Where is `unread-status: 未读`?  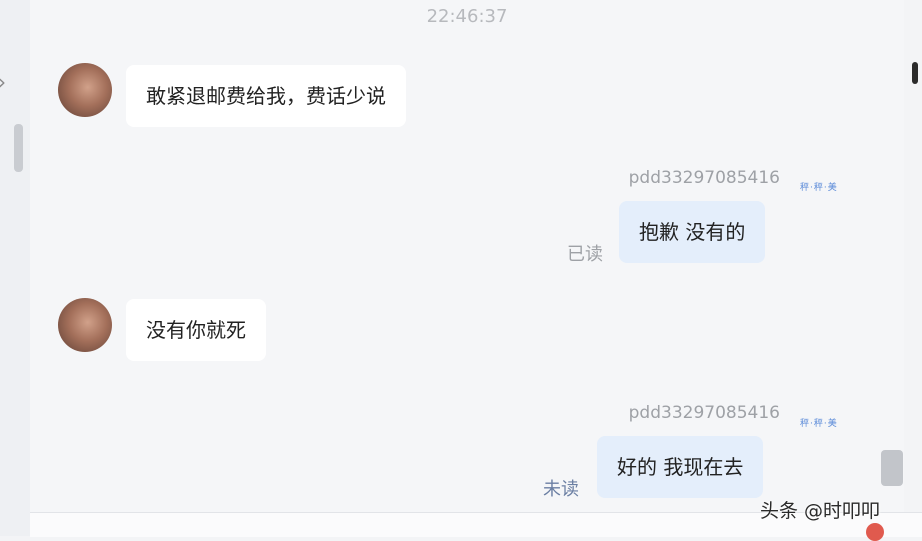 unread-status: 未读 is located at coordinates (561, 489).